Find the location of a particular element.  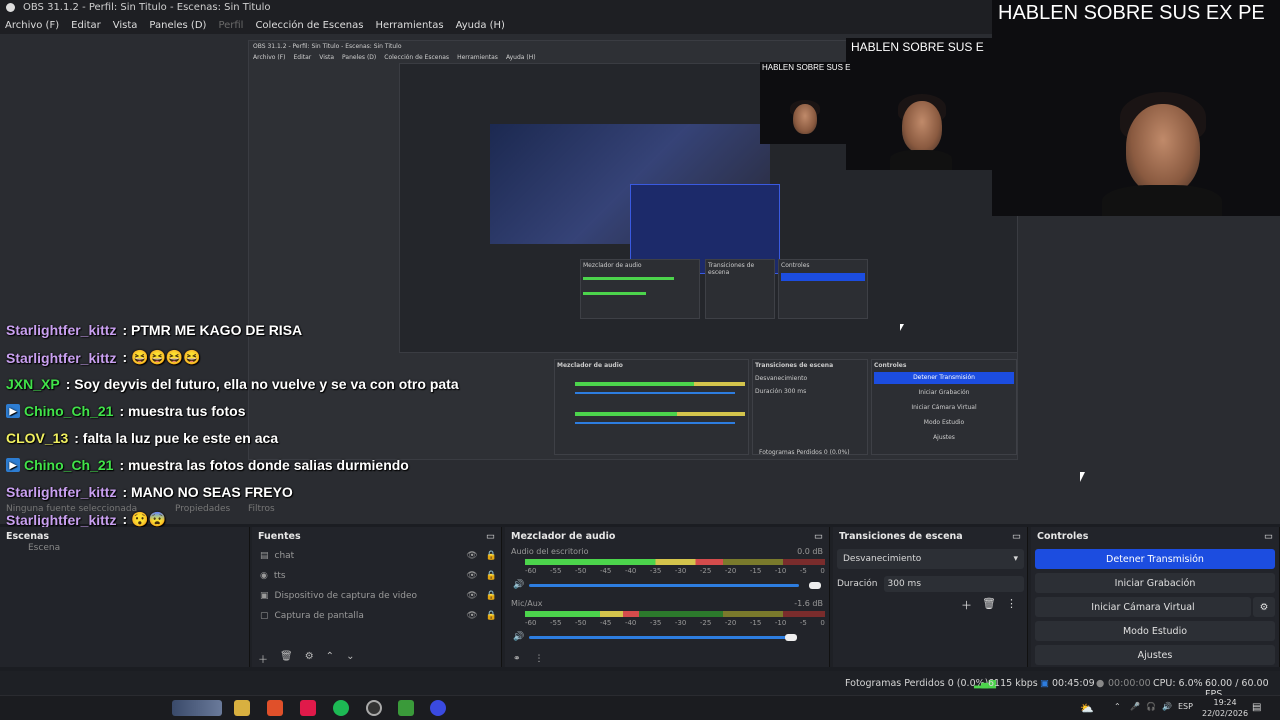

headline-text: HABLEN SOBRE SUS EX PE is located at coordinates (1131, 13).